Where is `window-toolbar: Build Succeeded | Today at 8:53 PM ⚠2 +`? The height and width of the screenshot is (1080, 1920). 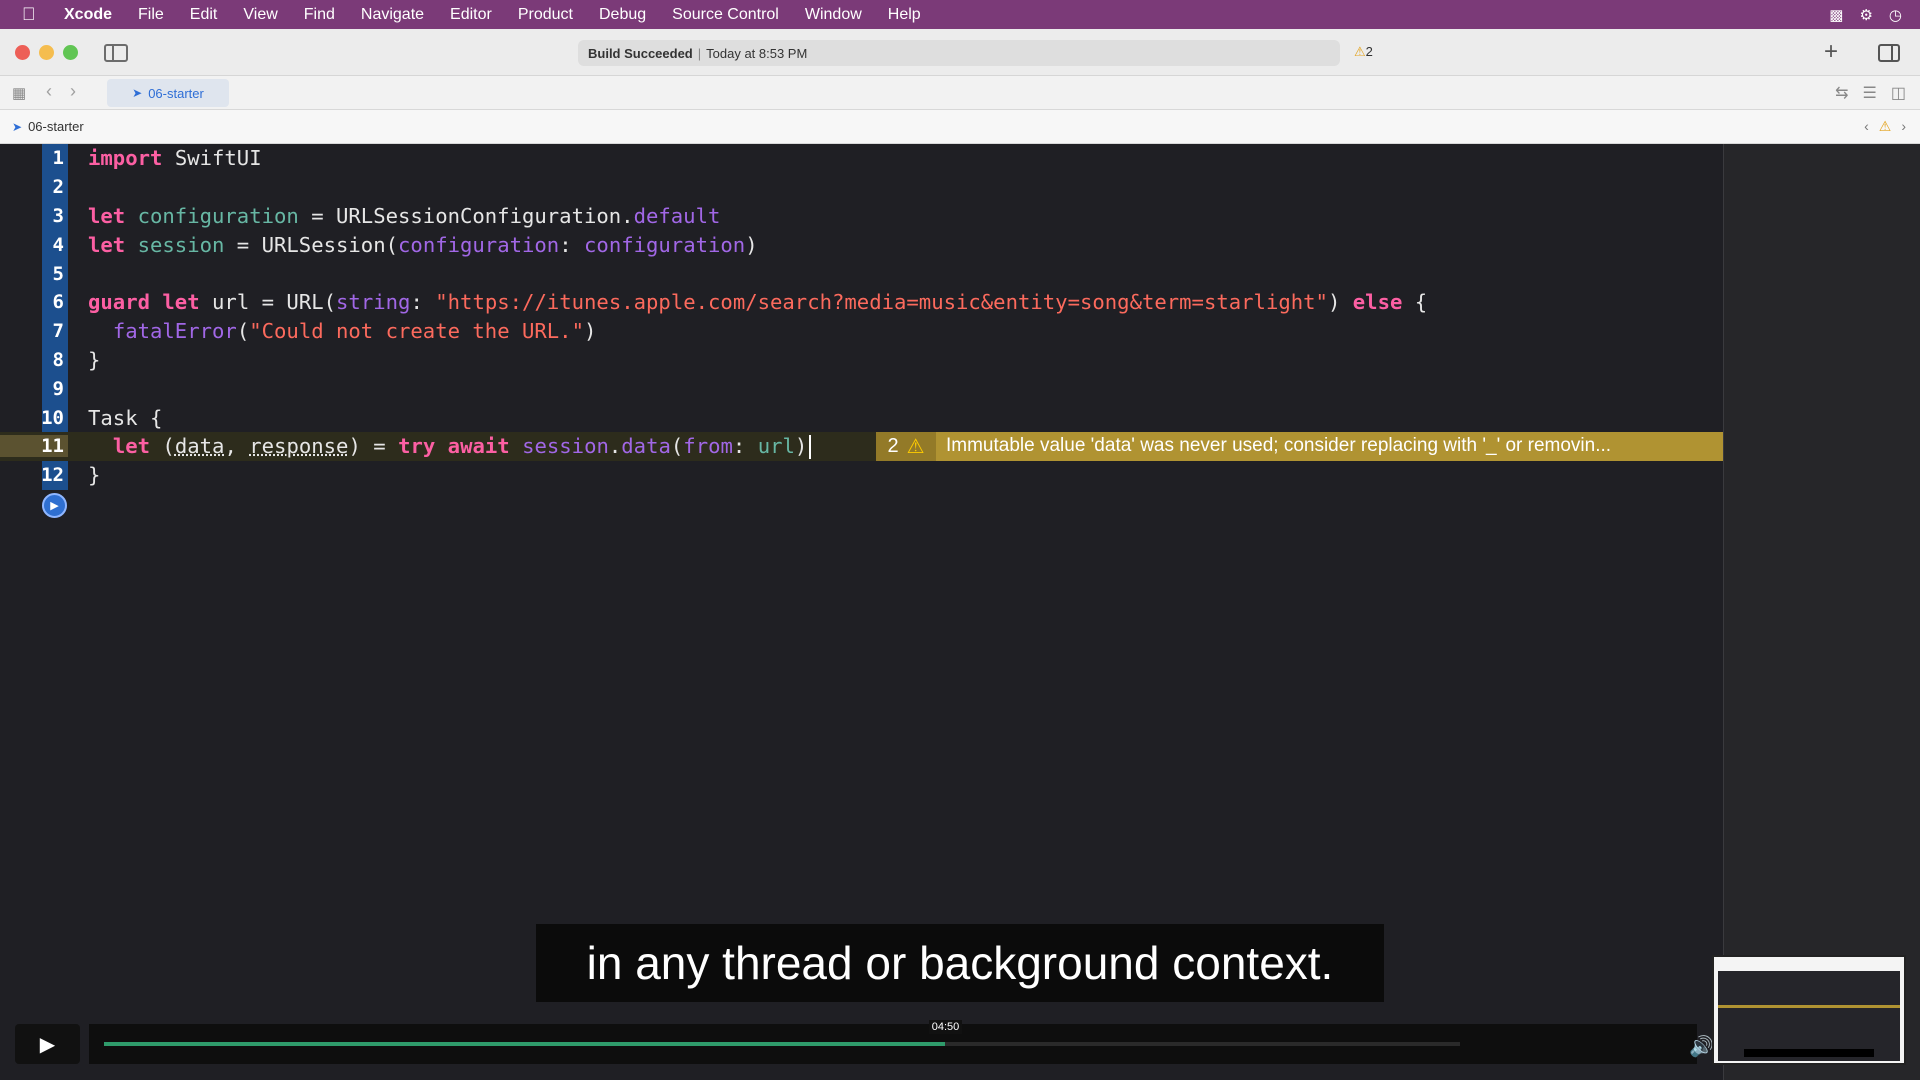
window-toolbar: Build Succeeded | Today at 8:53 PM ⚠2 + is located at coordinates (960, 52).